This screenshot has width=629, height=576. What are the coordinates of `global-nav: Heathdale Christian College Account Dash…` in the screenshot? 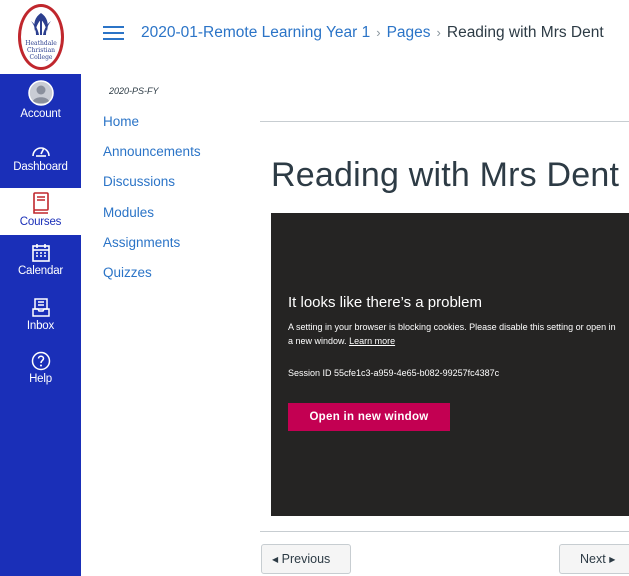 It's located at (40, 288).